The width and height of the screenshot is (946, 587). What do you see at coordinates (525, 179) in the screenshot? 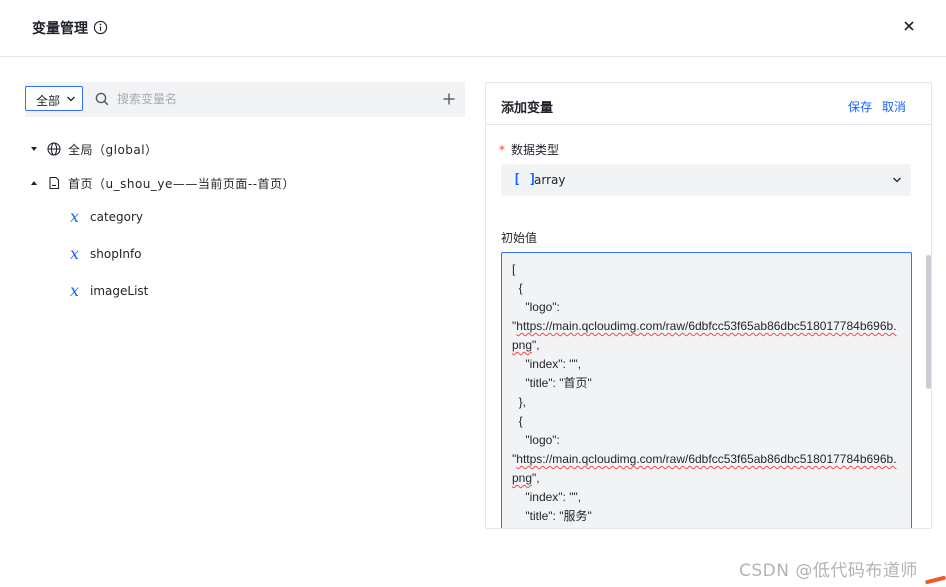
I see `array-icon: [ ]` at bounding box center [525, 179].